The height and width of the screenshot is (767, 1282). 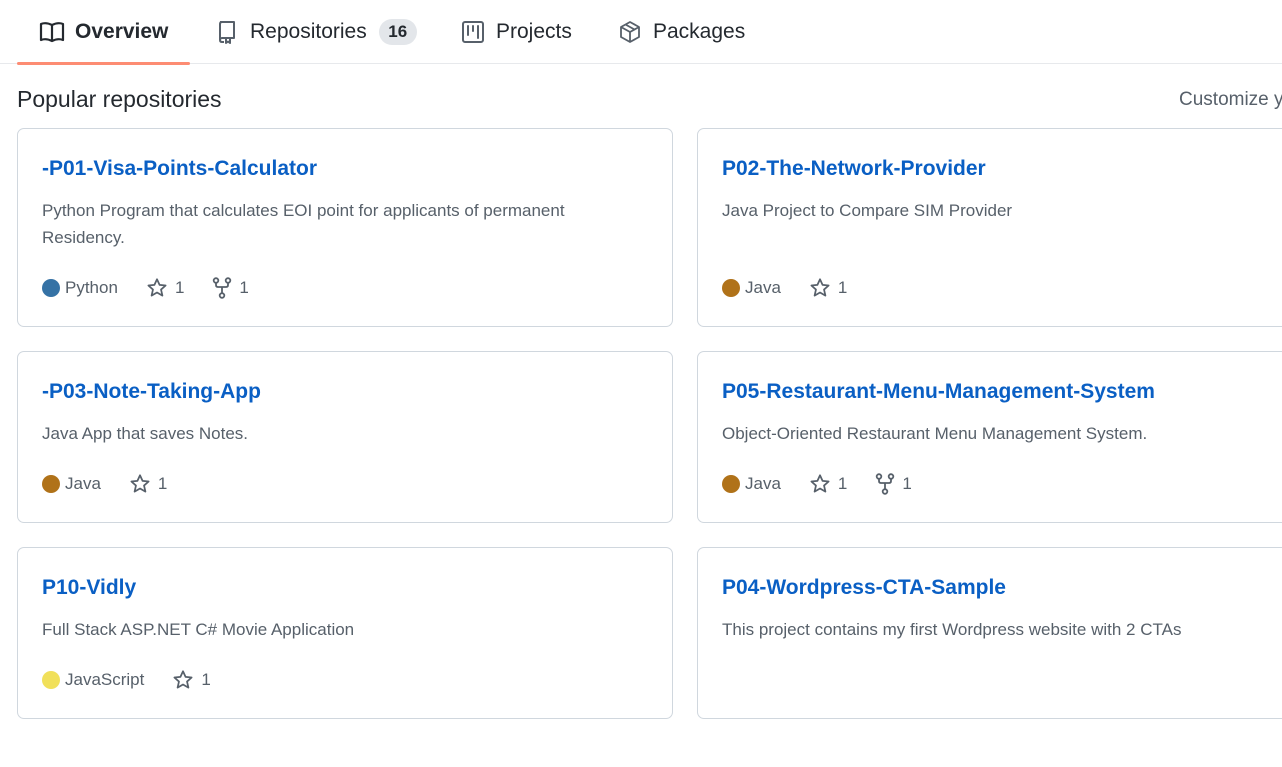 I want to click on repo-language: Python, so click(x=80, y=288).